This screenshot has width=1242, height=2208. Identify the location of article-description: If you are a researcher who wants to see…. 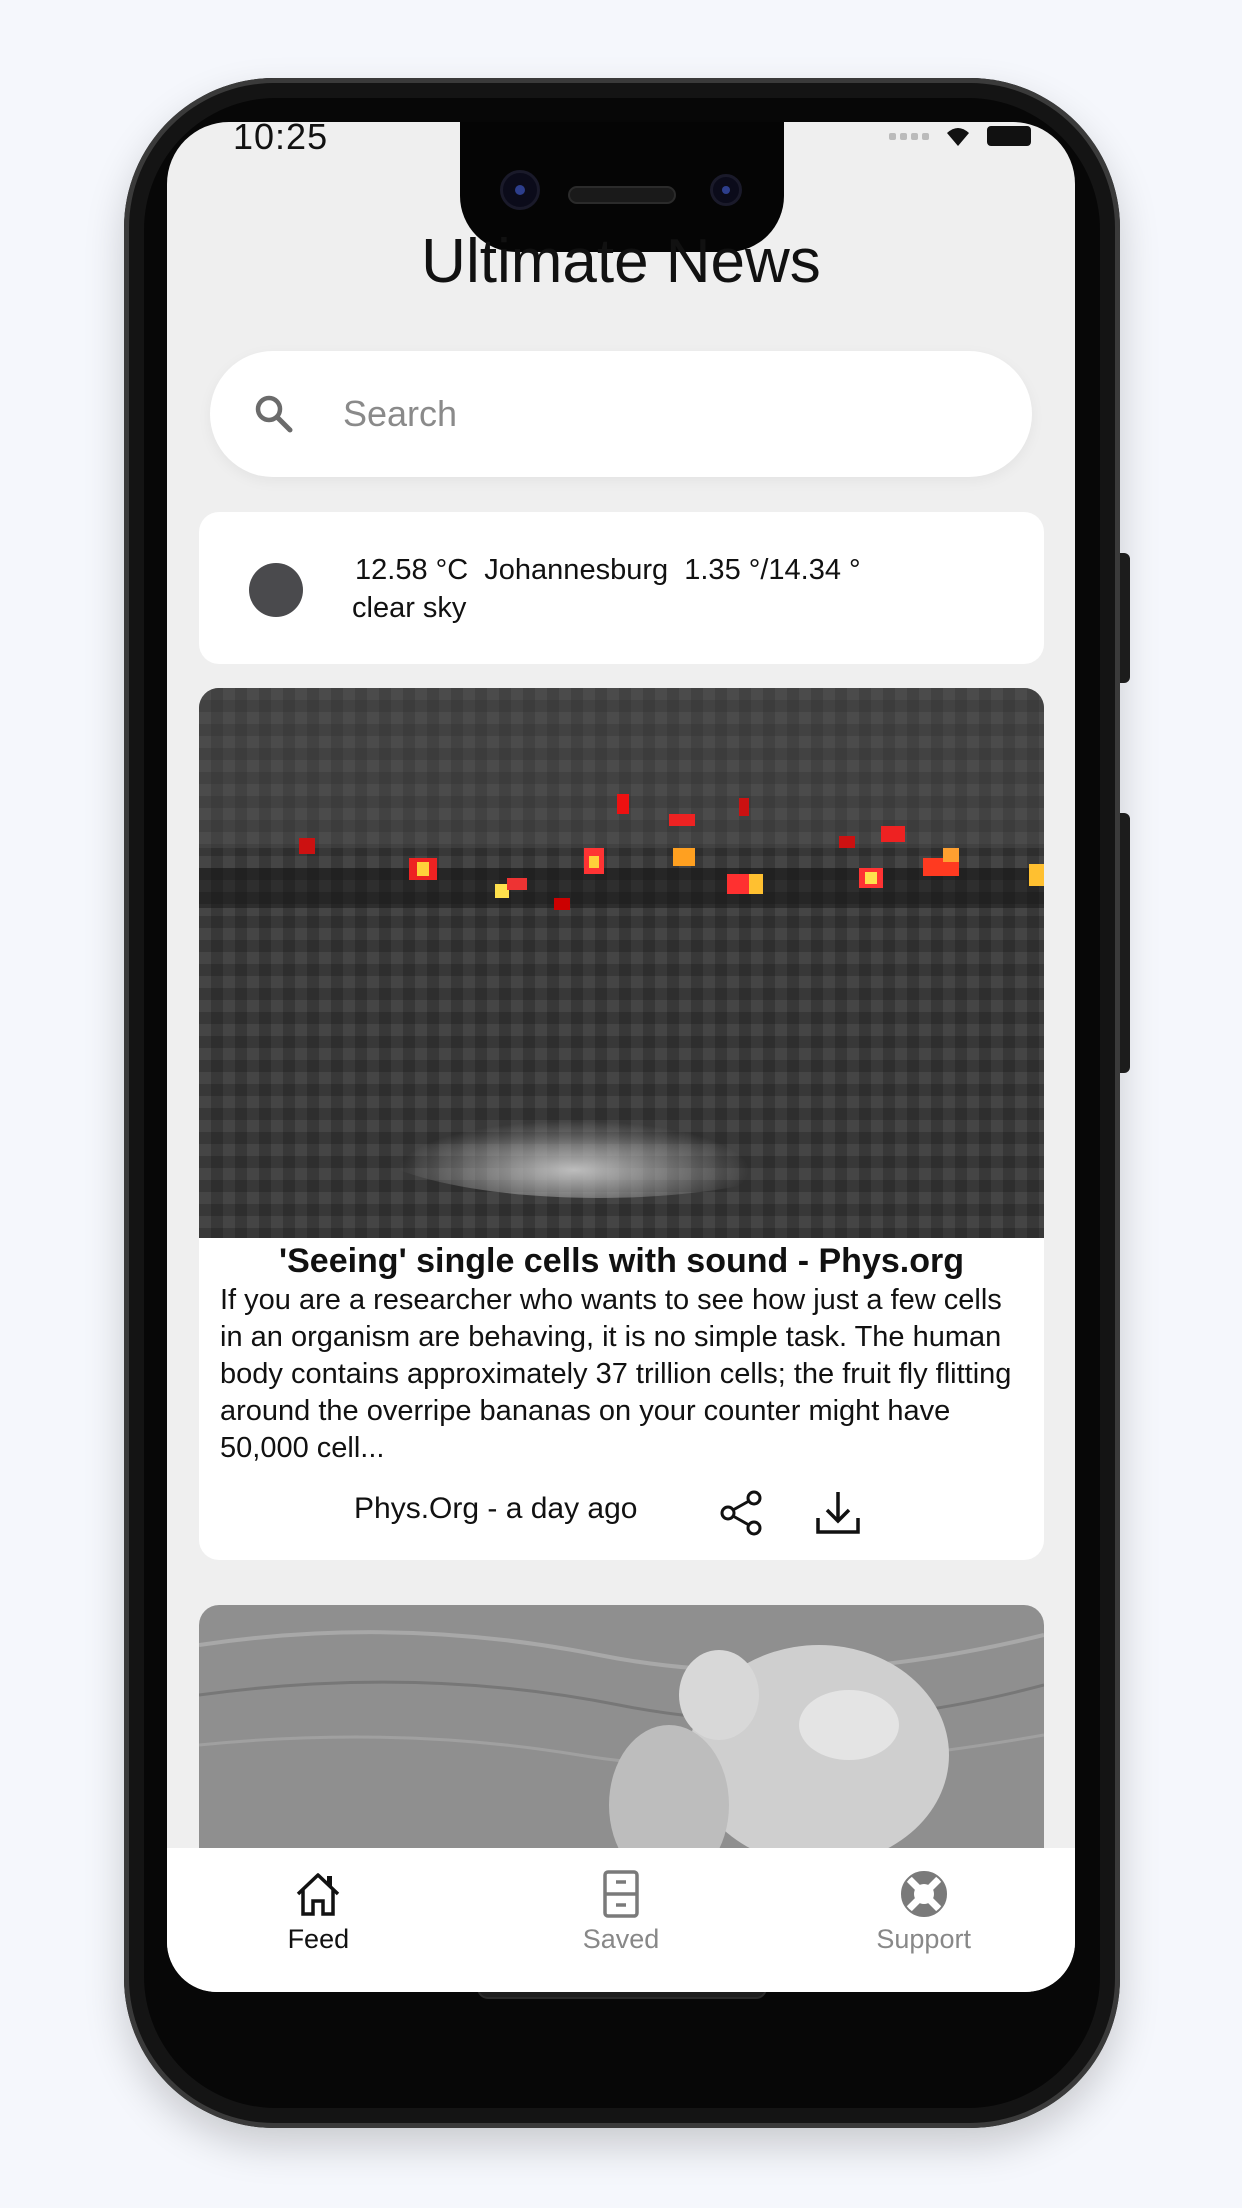
(616, 1374).